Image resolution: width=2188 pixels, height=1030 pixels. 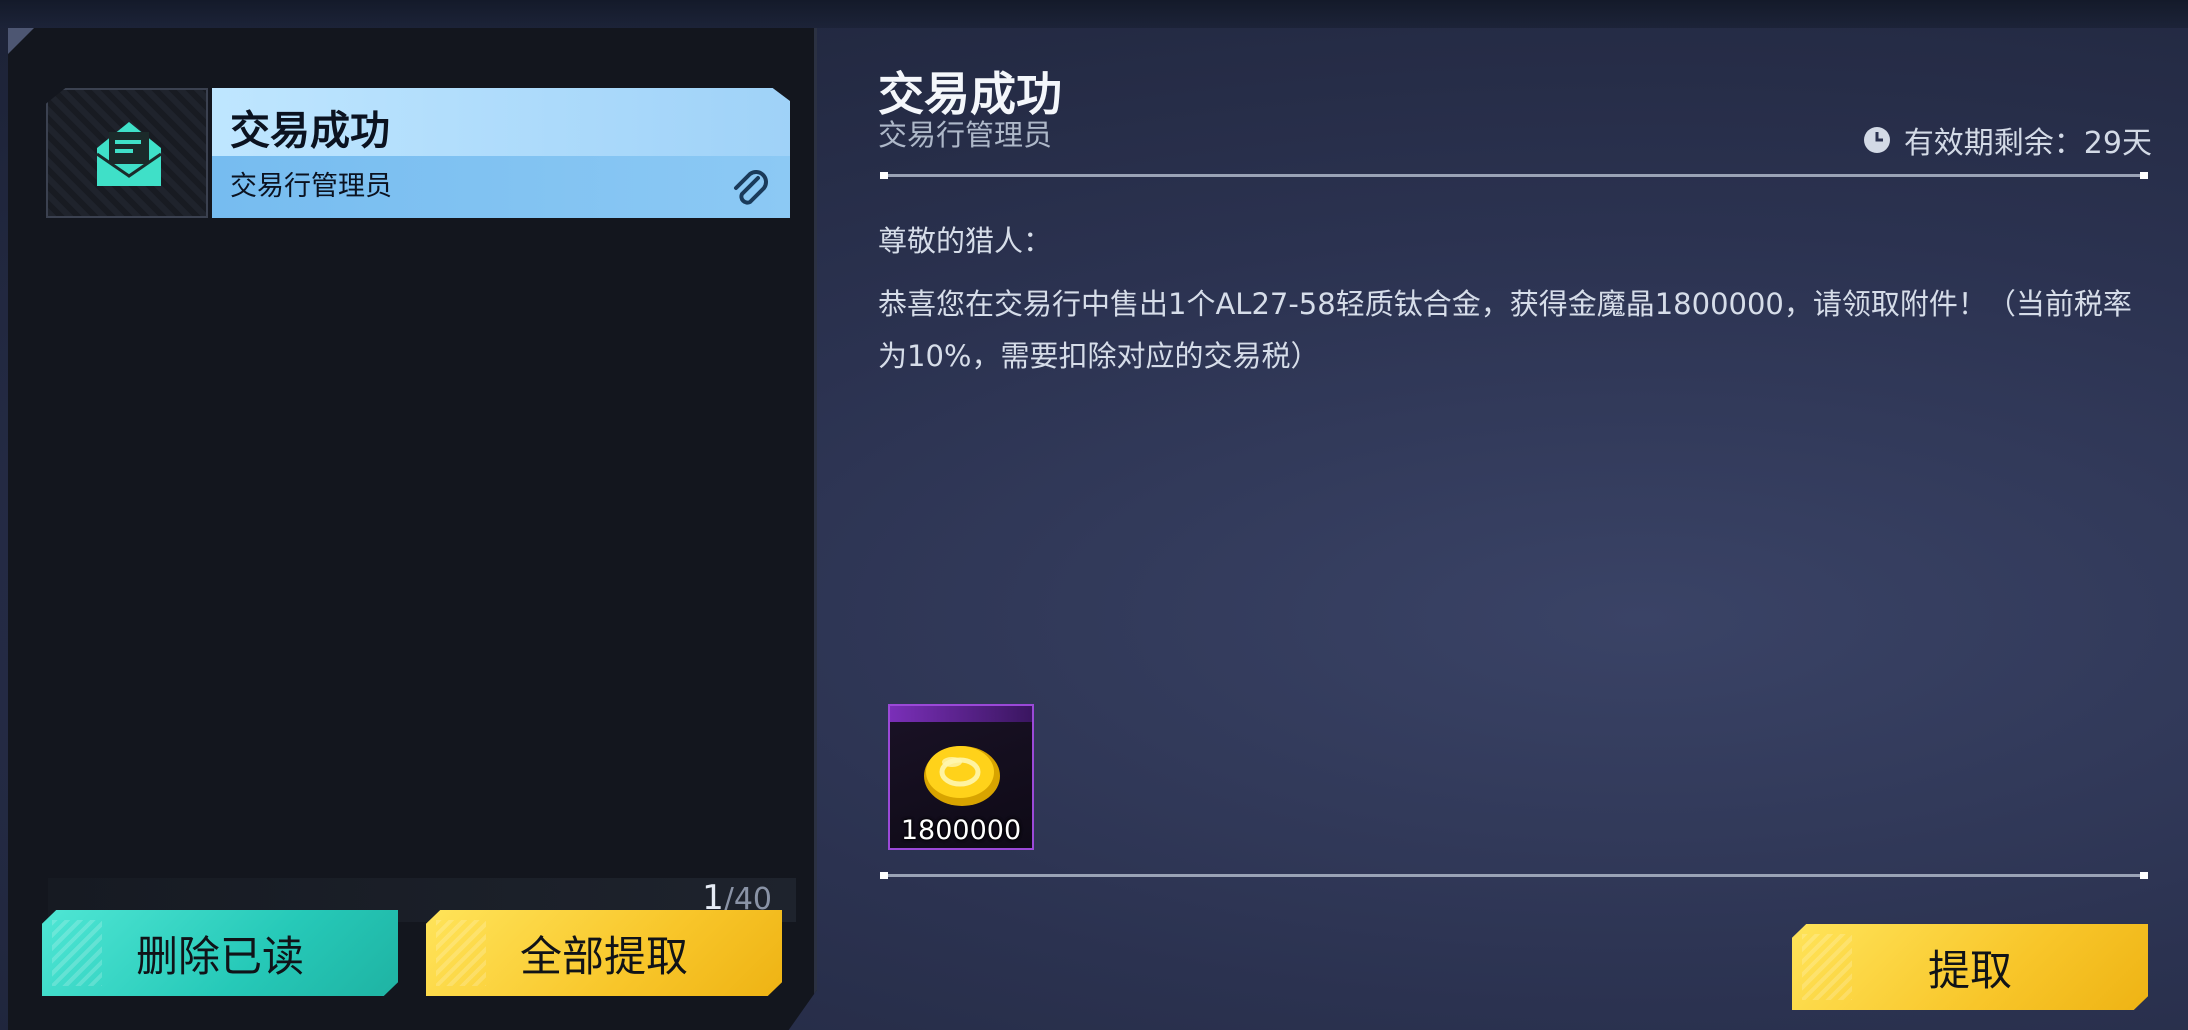 I want to click on corner-mark, so click(x=21, y=41).